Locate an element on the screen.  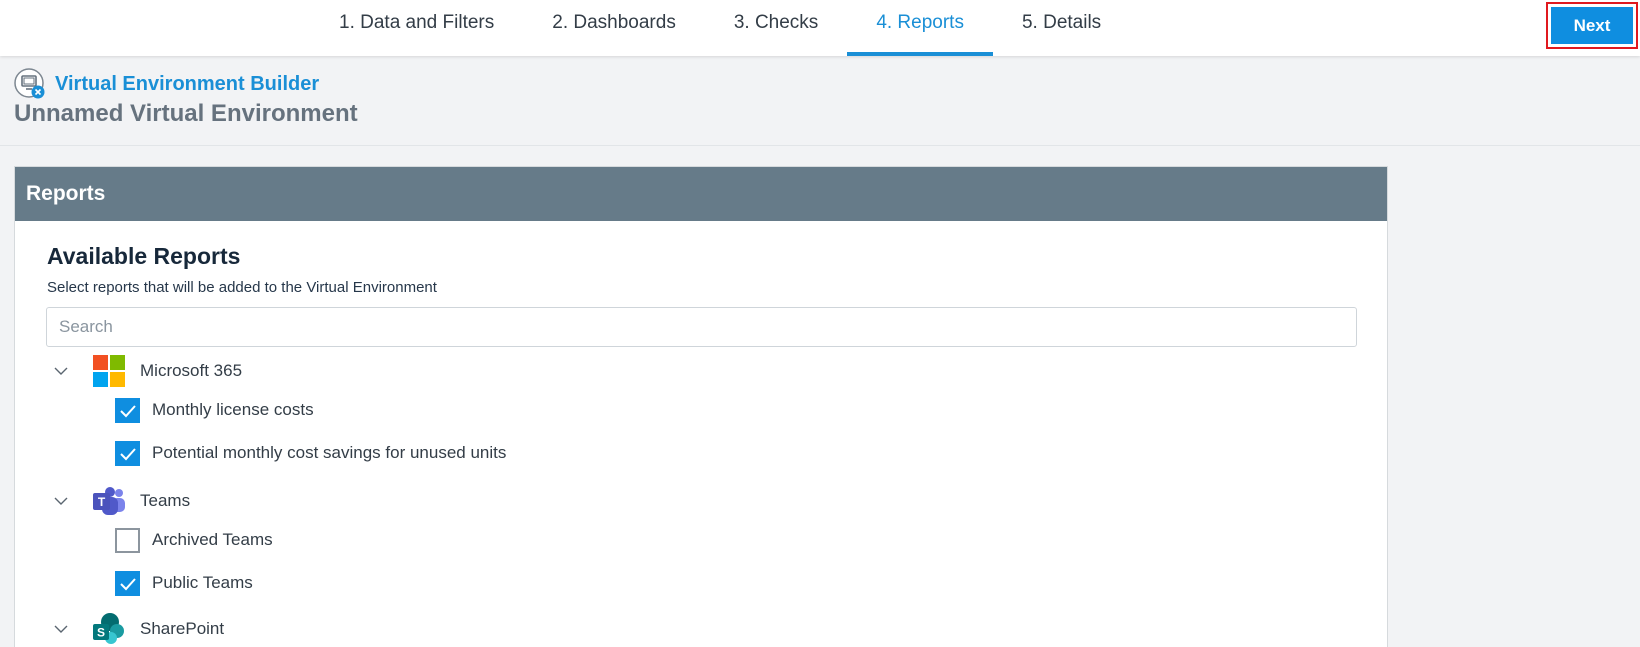
group-label: Teams is located at coordinates (165, 500).